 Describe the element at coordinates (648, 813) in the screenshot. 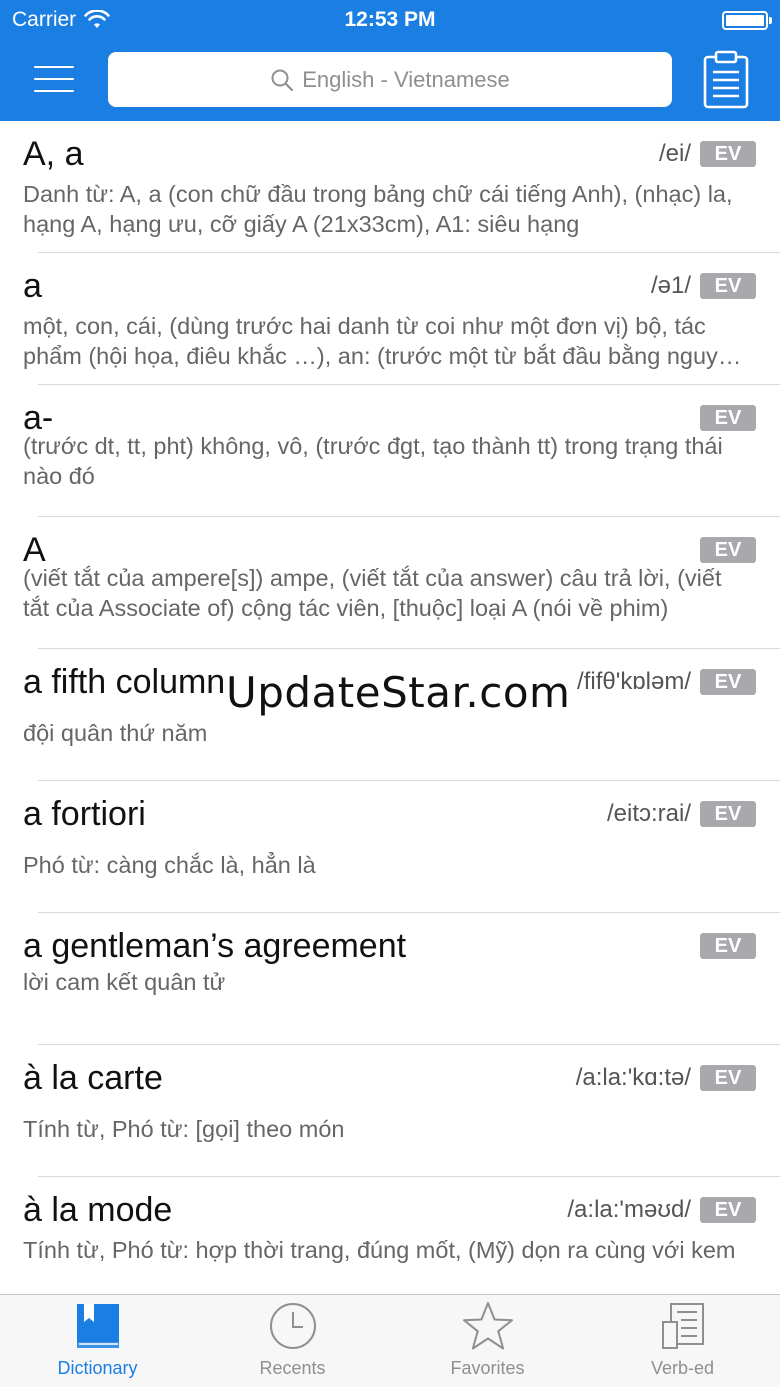

I see `entry-ipa: /eitɔ:rai/` at that location.